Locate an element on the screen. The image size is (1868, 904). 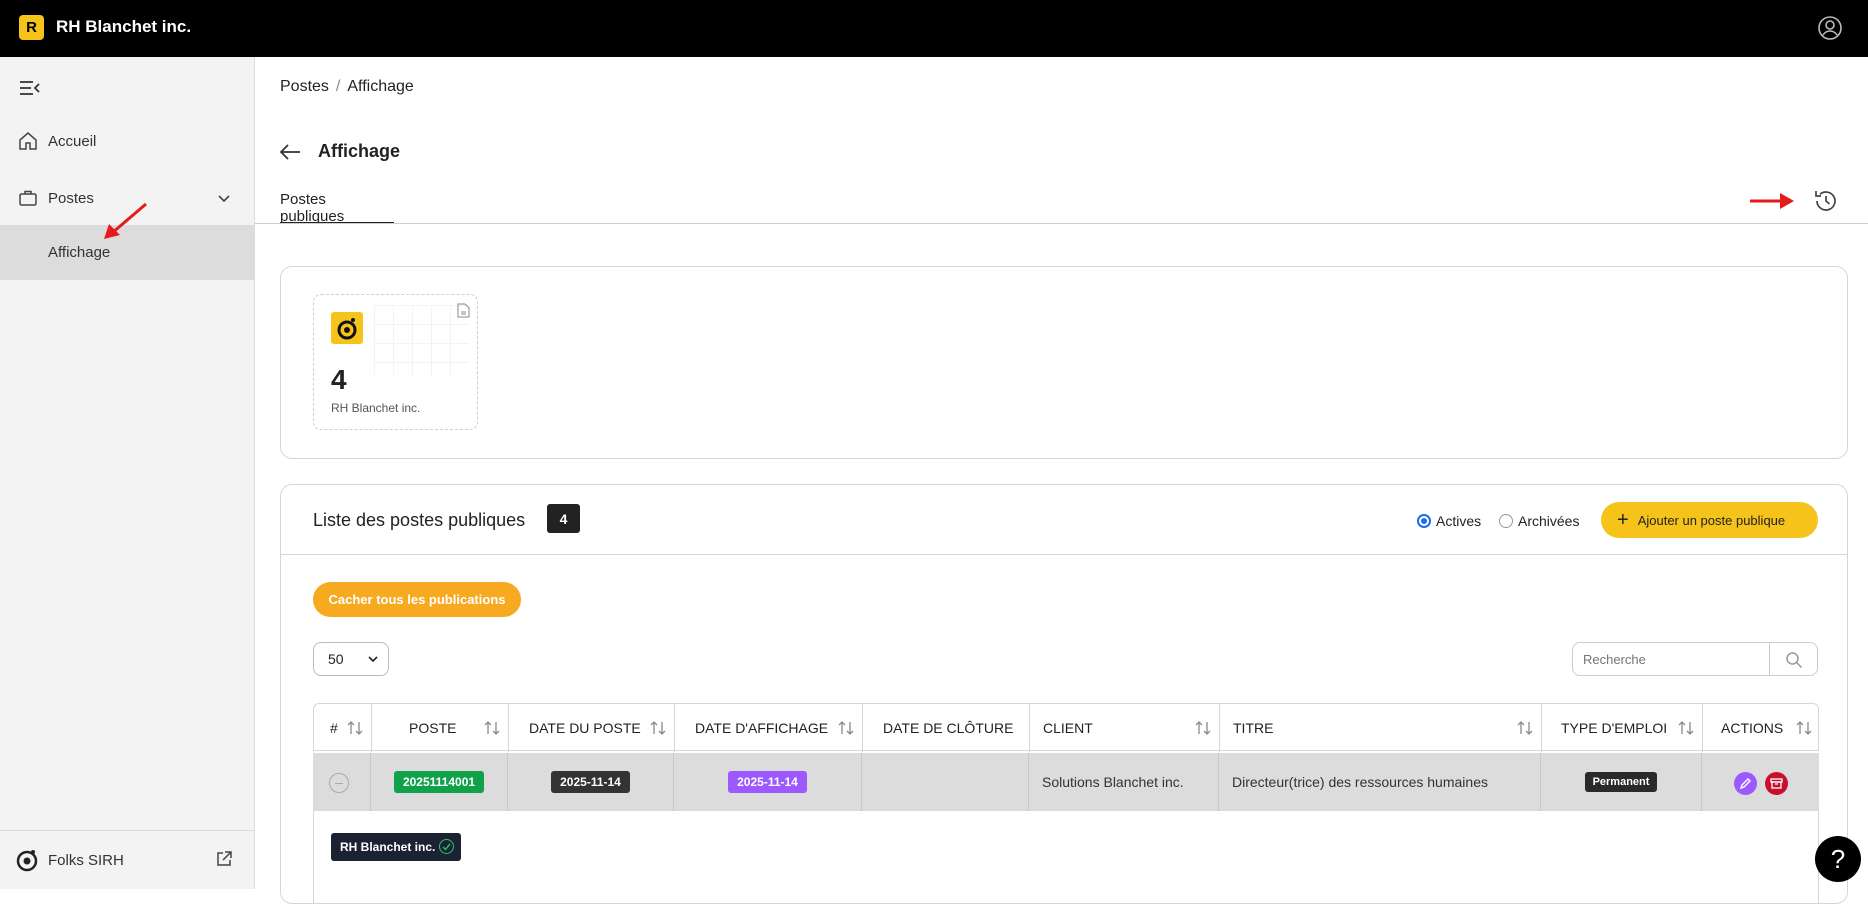
cell-poste: 20251114001 is located at coordinates (439, 782).